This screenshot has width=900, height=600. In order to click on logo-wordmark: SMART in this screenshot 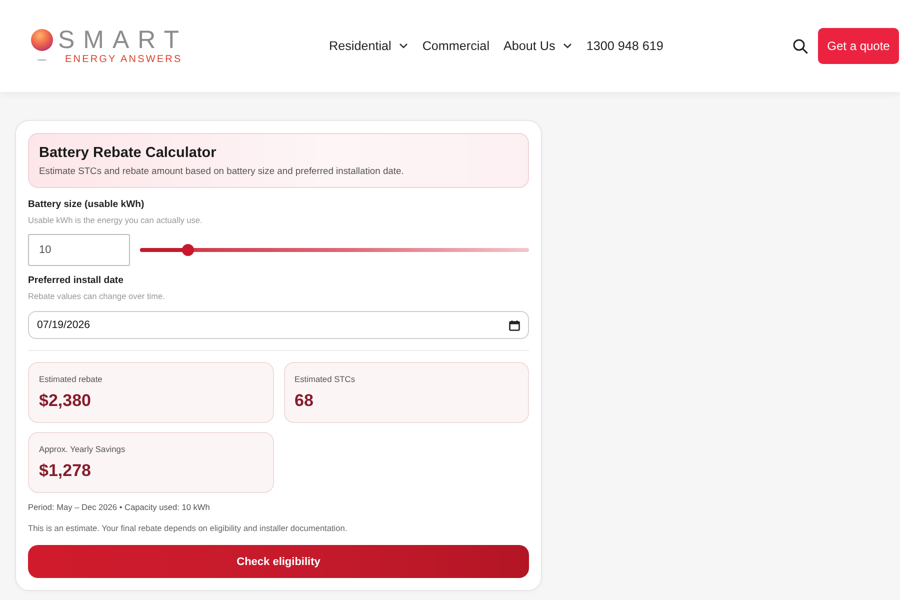, I will do `click(123, 40)`.